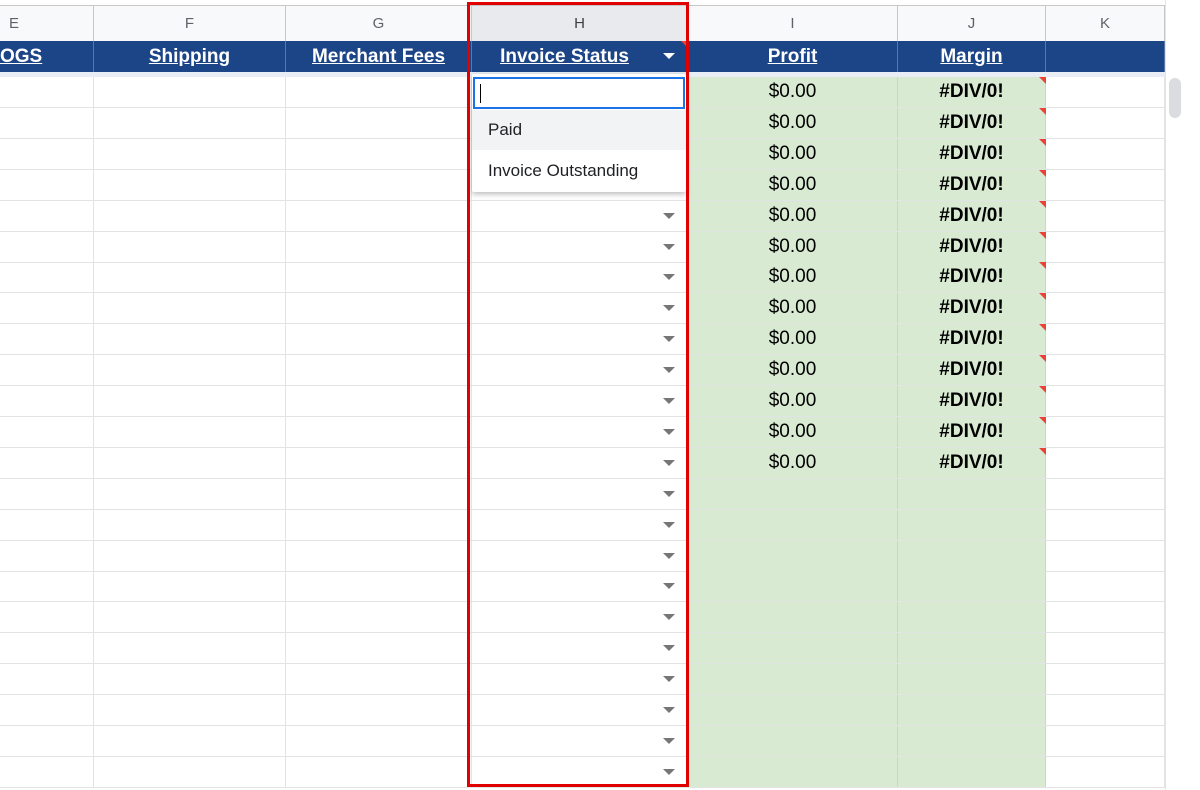 The width and height of the screenshot is (1200, 790). I want to click on dropdown-option-invoice-outstanding: Invoice Outstanding, so click(579, 171).